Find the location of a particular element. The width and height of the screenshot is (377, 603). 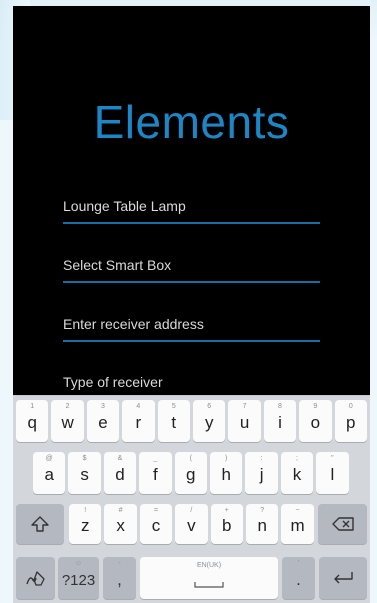

key-label: h is located at coordinates (226, 474).